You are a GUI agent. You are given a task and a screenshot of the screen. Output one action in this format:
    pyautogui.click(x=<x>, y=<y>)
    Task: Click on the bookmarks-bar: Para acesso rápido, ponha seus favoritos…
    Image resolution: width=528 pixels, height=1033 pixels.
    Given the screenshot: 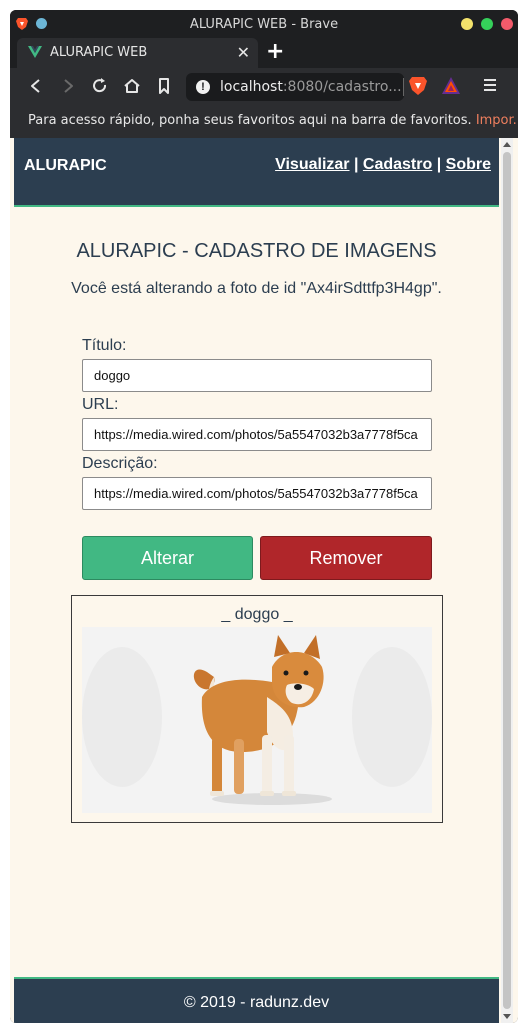 What is the action you would take?
    pyautogui.click(x=264, y=121)
    